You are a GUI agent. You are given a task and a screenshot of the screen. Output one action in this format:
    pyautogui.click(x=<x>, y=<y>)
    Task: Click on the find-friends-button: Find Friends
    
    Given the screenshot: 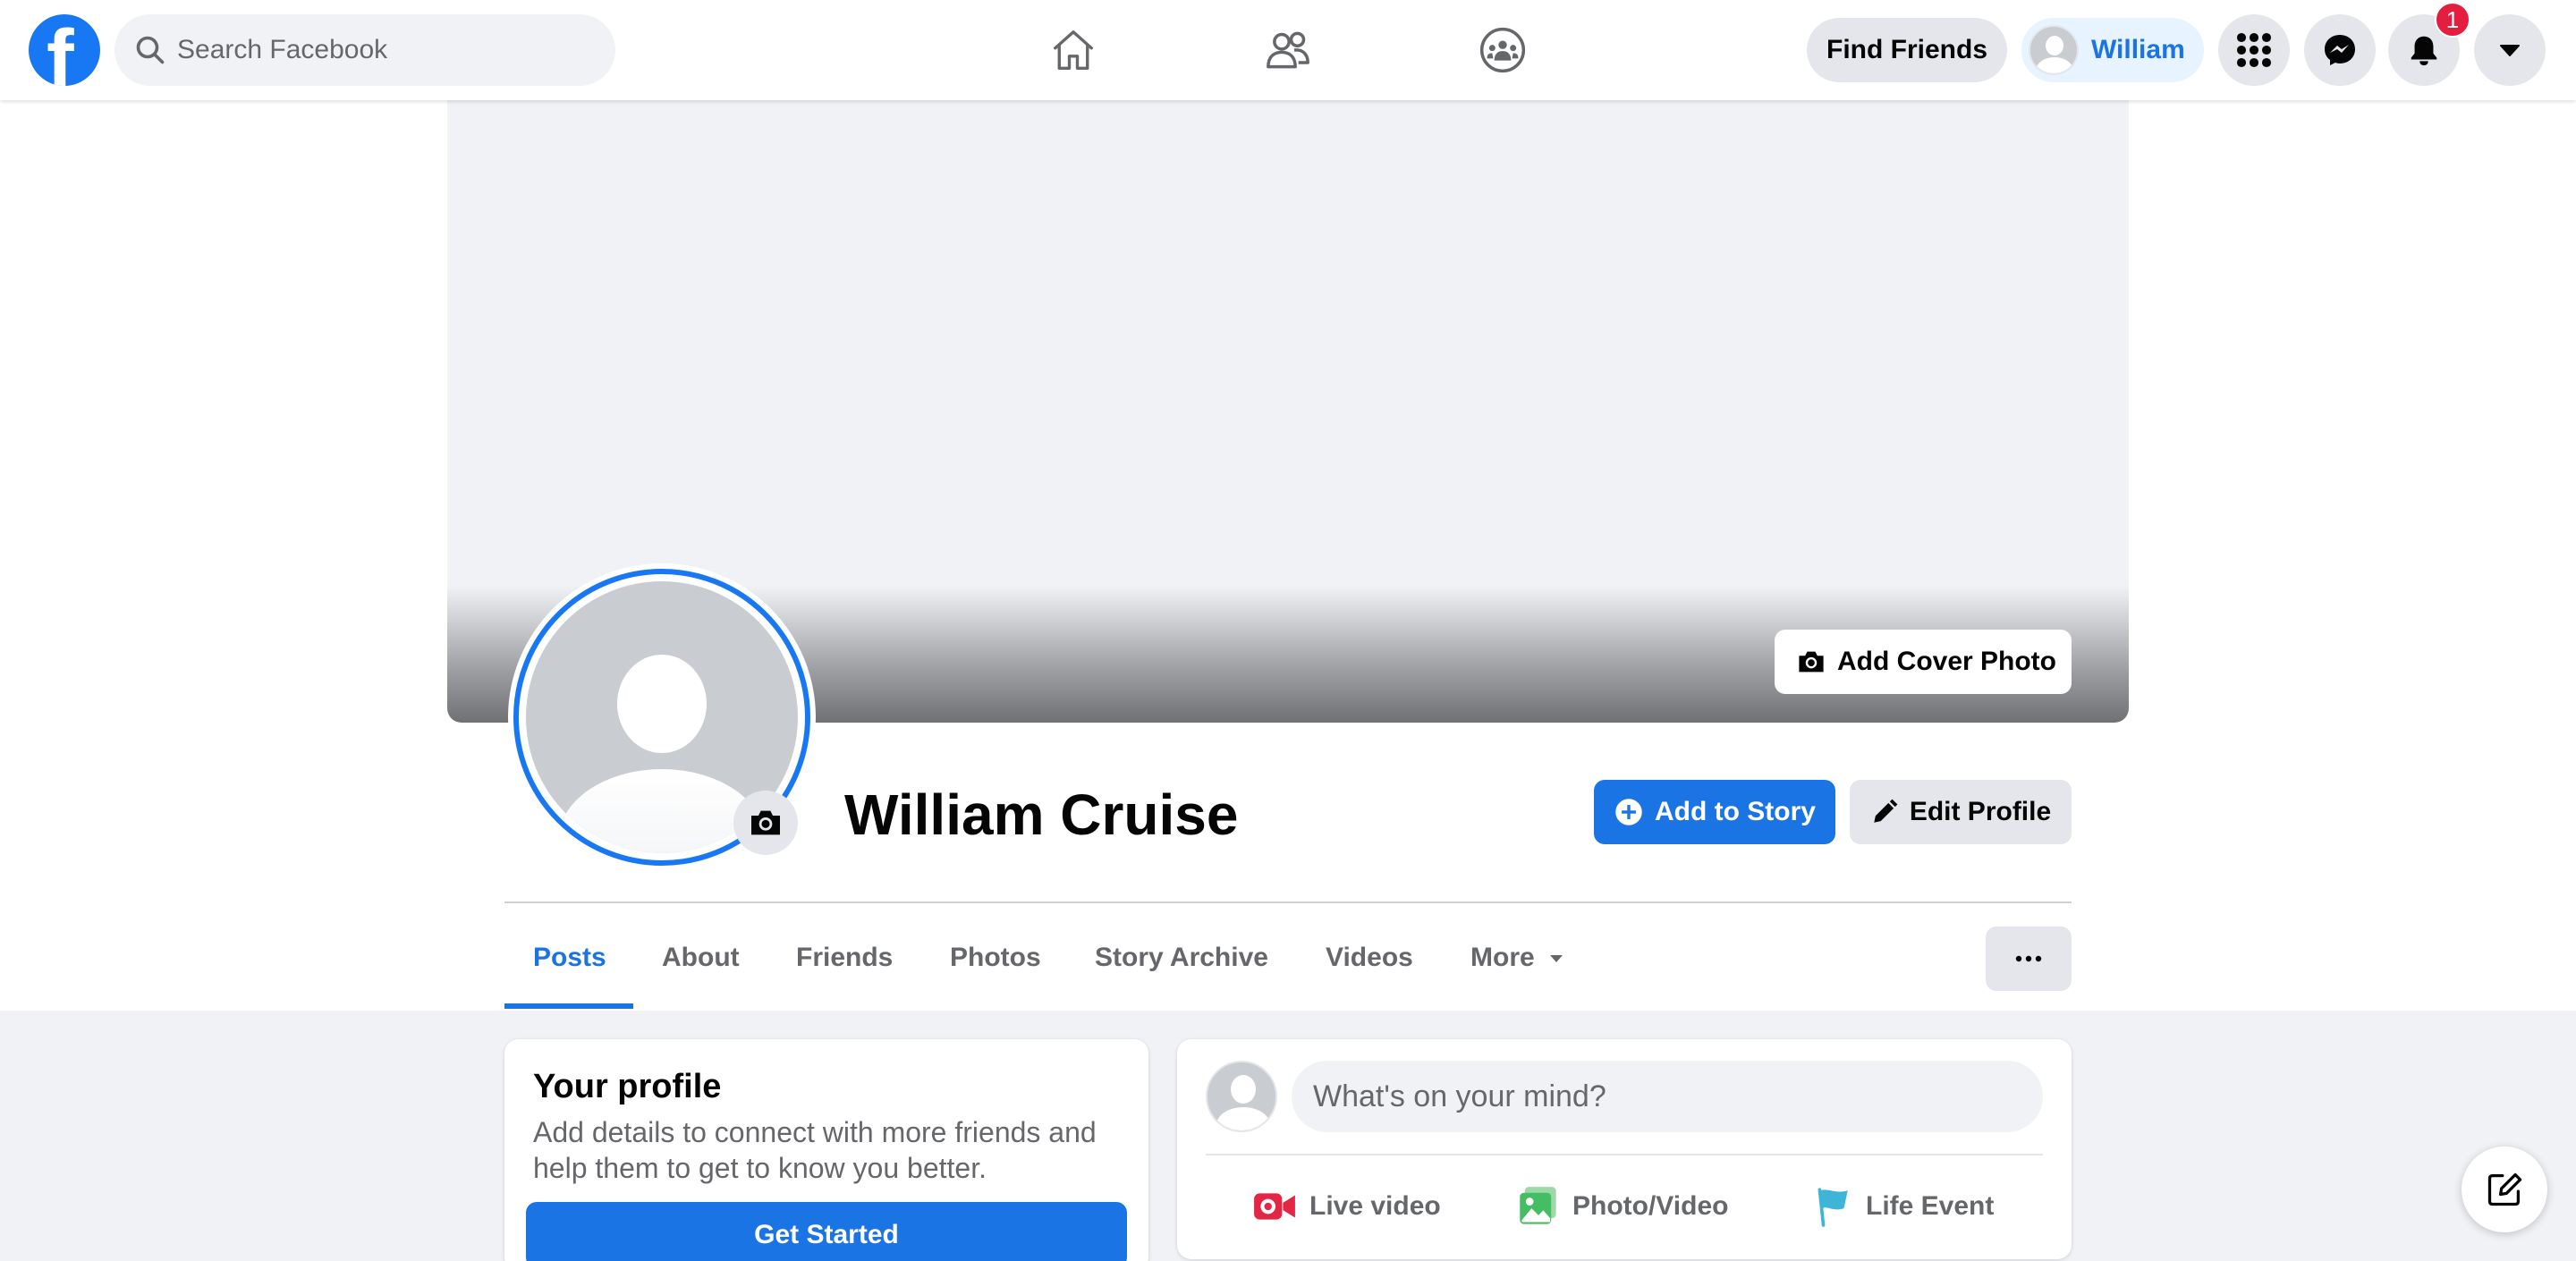 What is the action you would take?
    pyautogui.click(x=1907, y=50)
    